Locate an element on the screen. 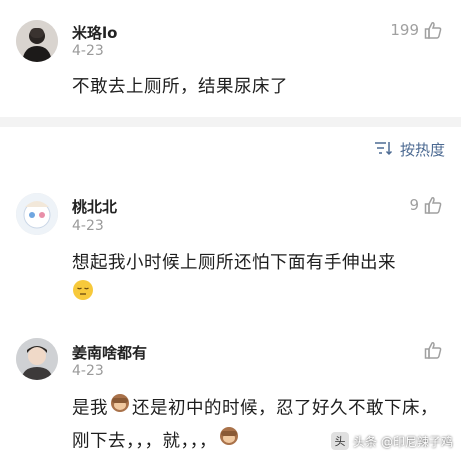  comment-text: 想起我小时候上厕所还怕下面有手伸出来 is located at coordinates (257, 280).